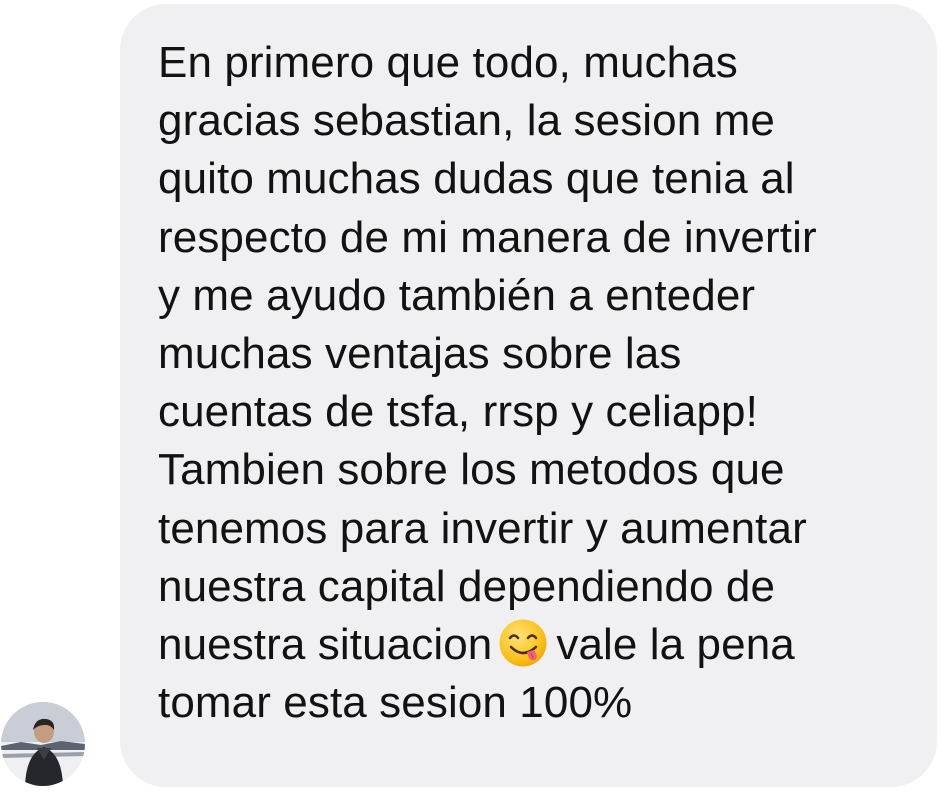 This screenshot has width=941, height=805. Describe the element at coordinates (476, 179) in the screenshot. I see `message-line: quito muchas dudas que tenia al` at that location.